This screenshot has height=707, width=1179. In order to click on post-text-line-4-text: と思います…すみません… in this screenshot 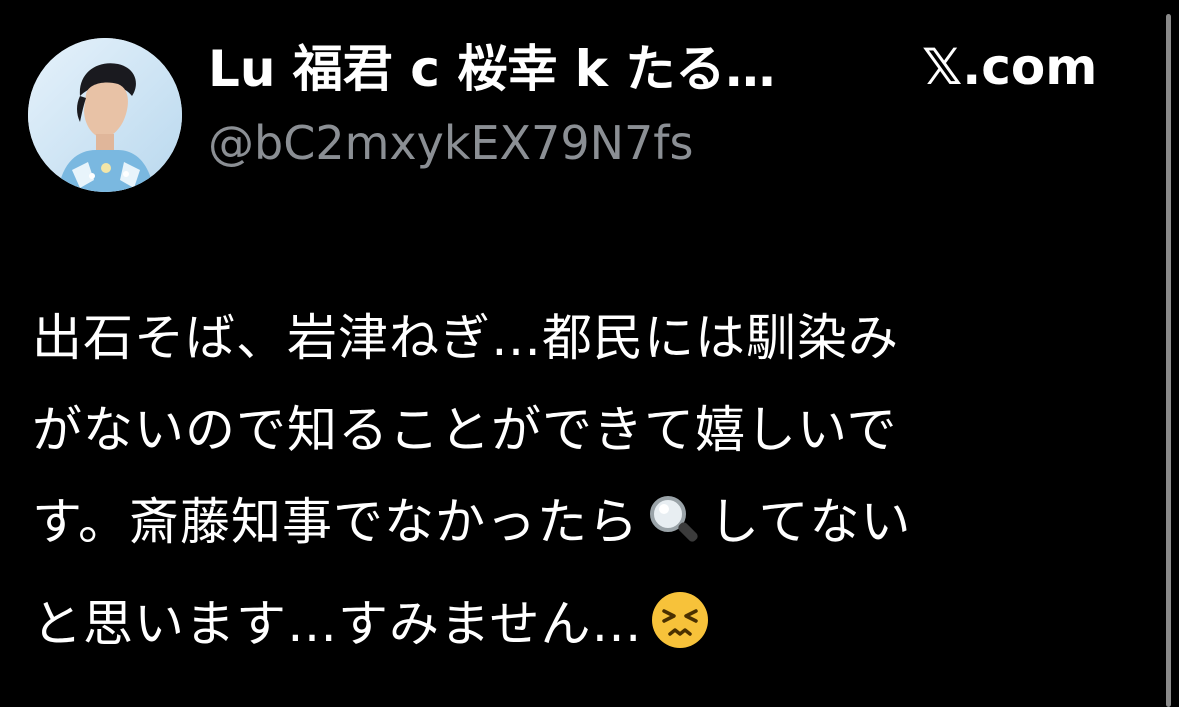, I will do `click(337, 624)`.